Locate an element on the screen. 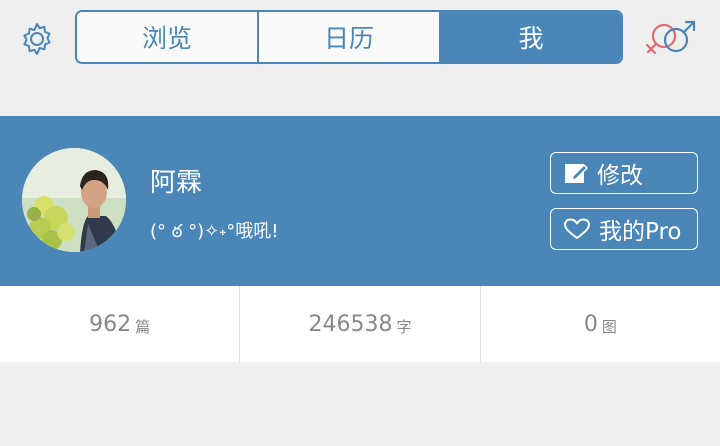 The height and width of the screenshot is (446, 720). my-pro-button-label: 我的Pro is located at coordinates (640, 232).